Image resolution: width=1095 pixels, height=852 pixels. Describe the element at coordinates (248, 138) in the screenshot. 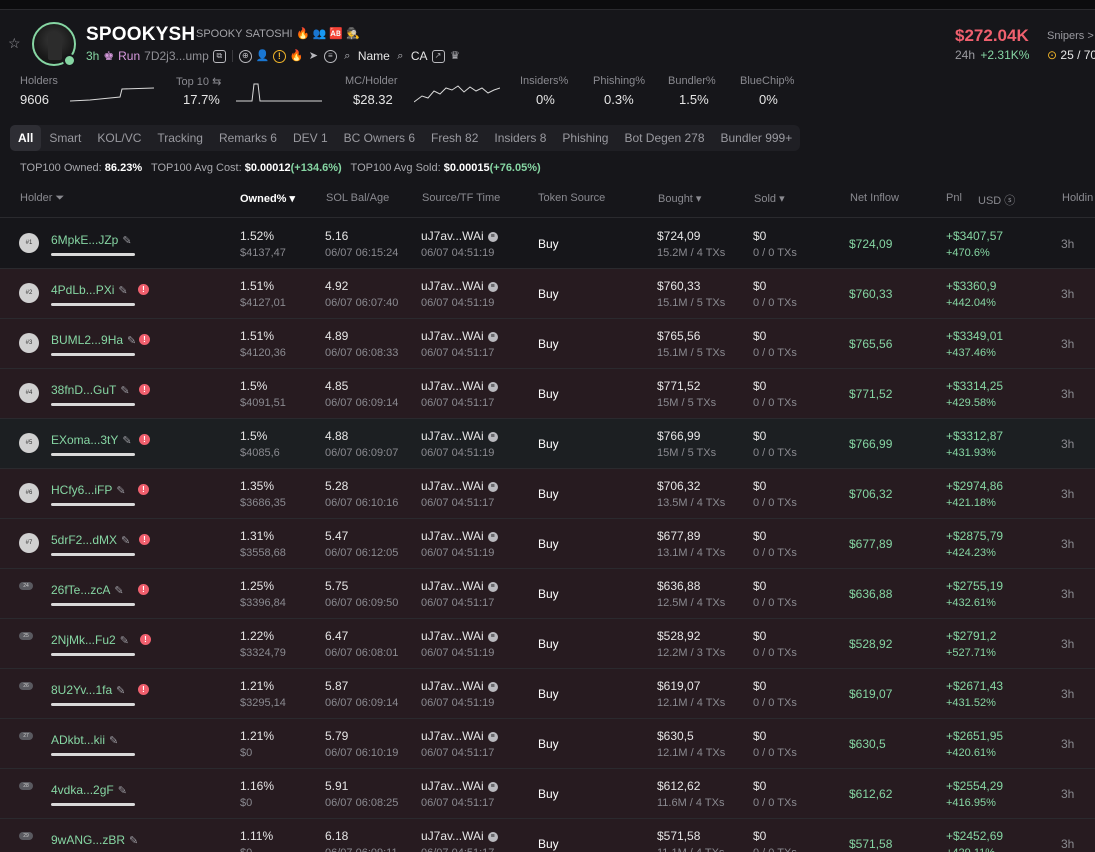

I see `tab-remarks: Remarks 6` at that location.